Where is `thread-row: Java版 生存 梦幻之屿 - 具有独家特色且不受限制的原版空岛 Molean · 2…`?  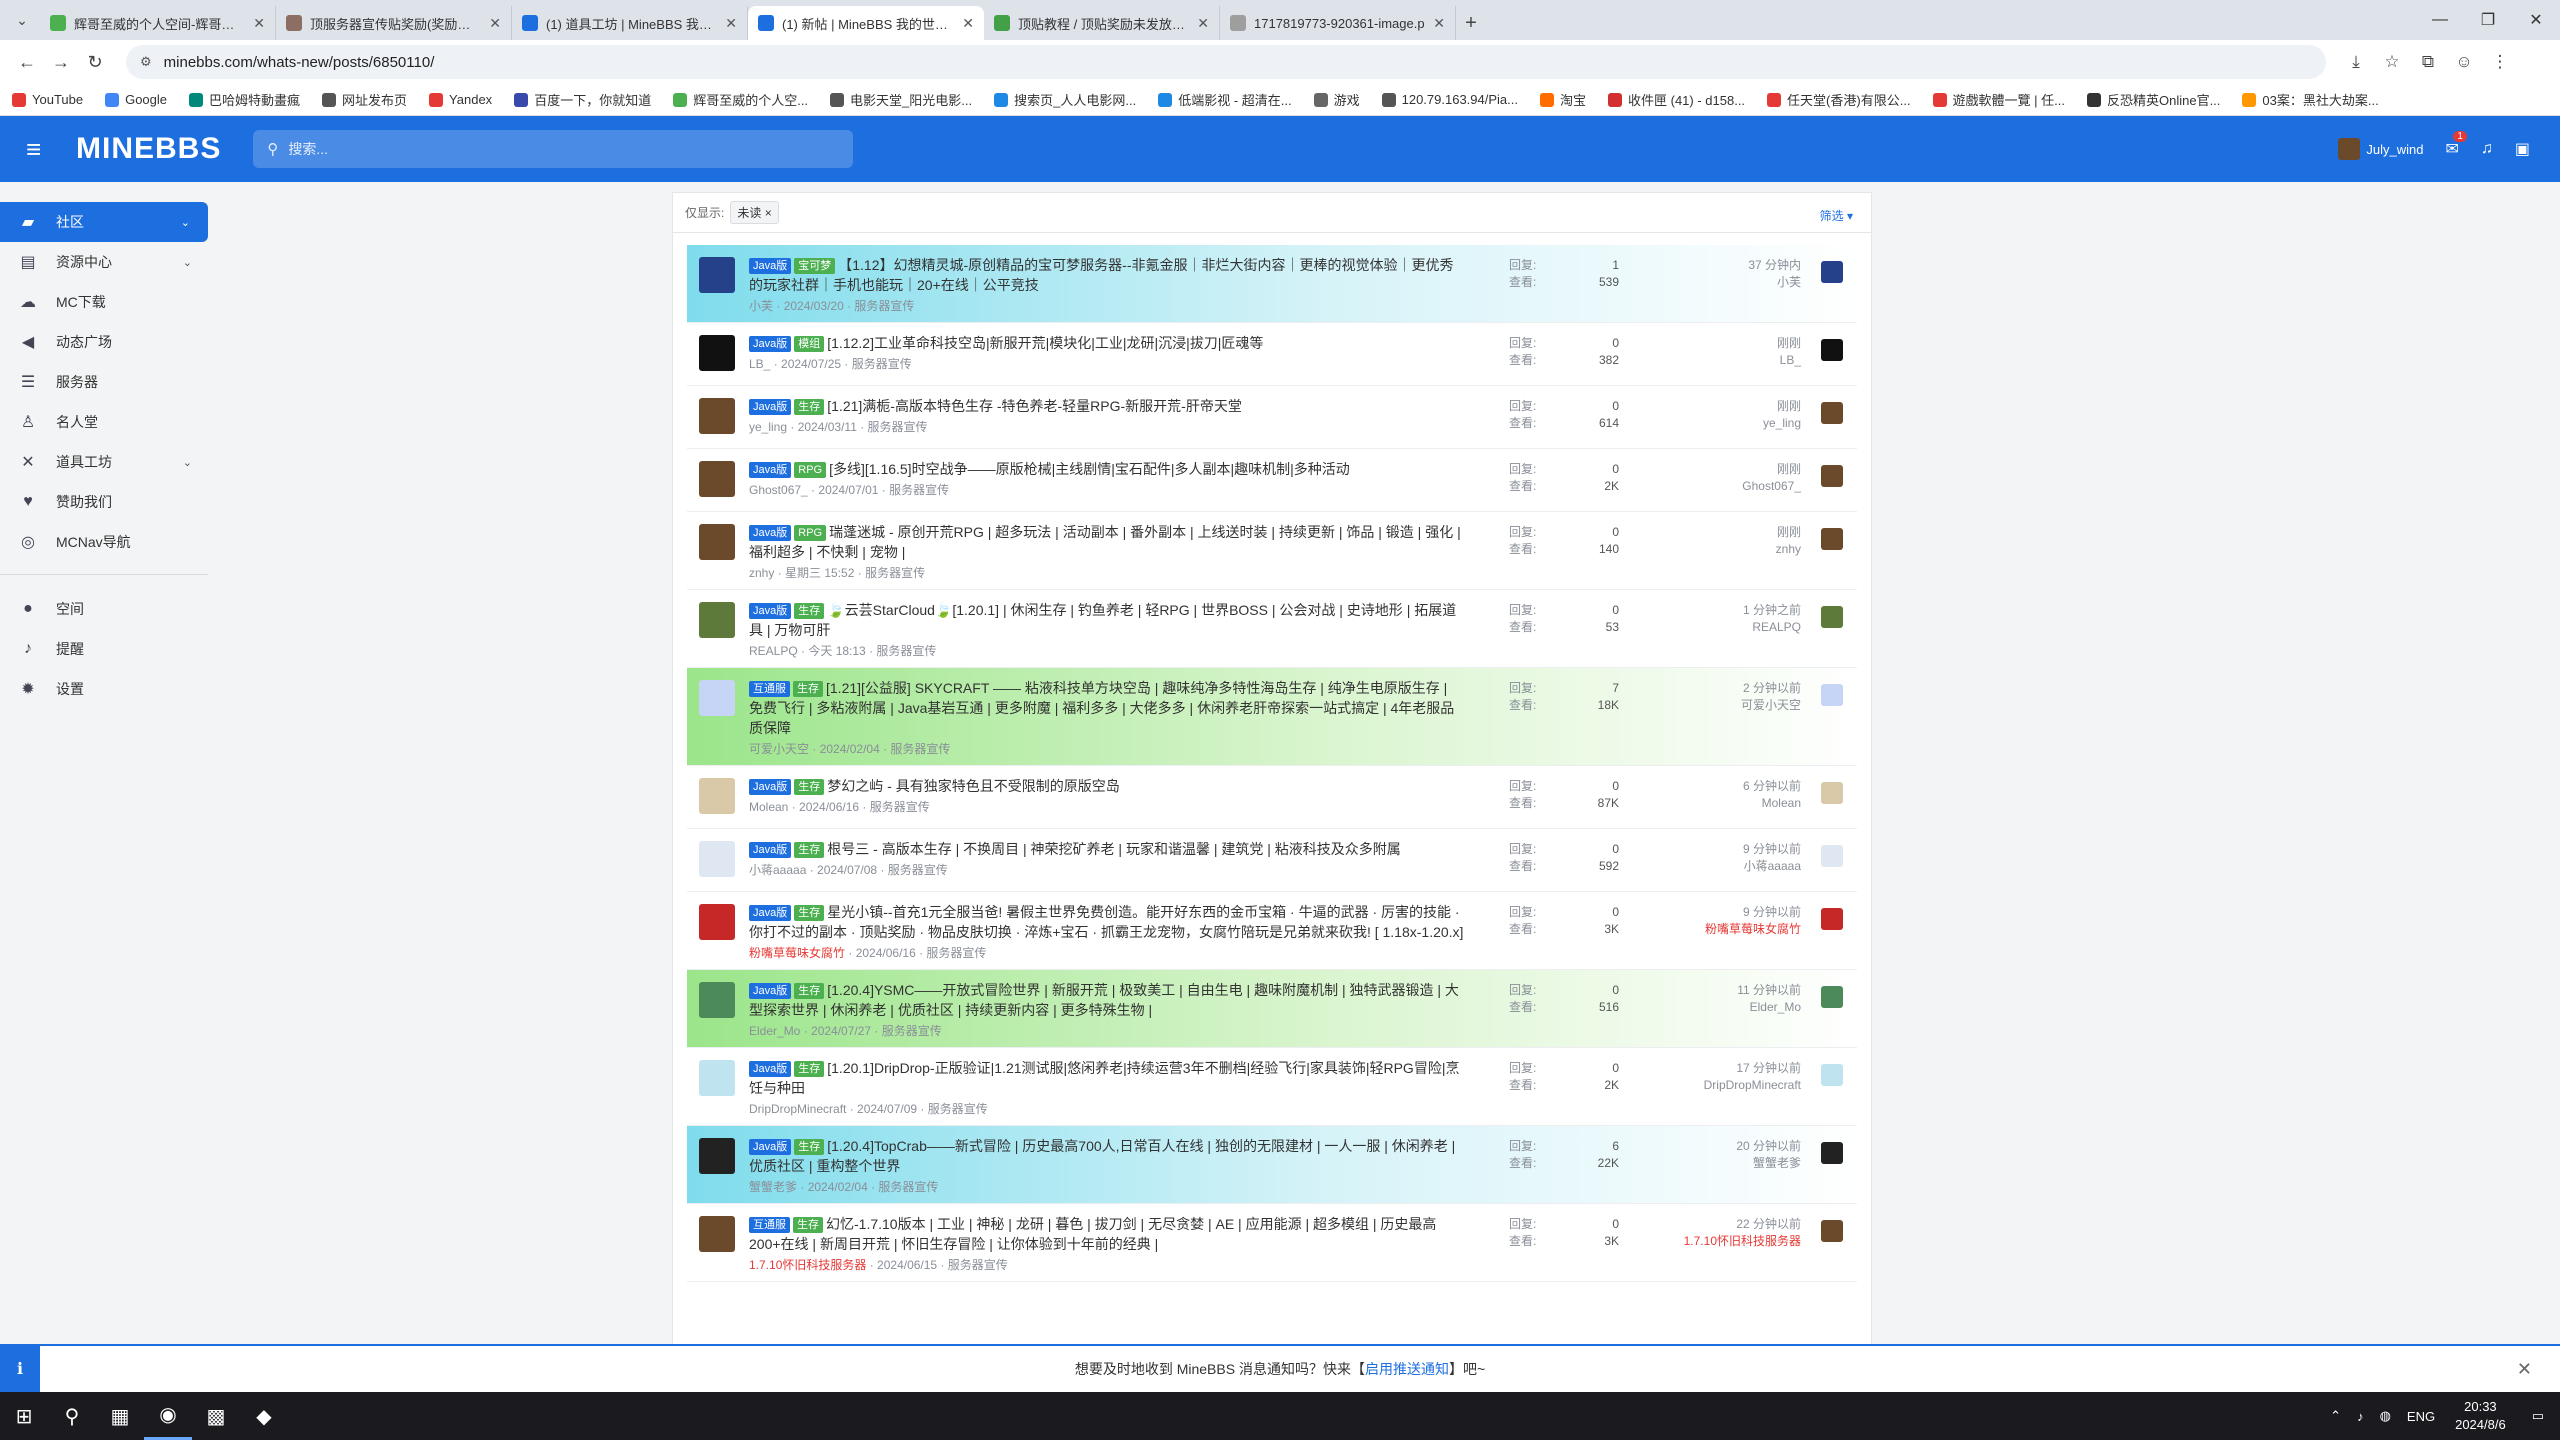 thread-row: Java版 生存 梦幻之屿 - 具有独家特色且不受限制的原版空岛 Molean · 2… is located at coordinates (1272, 797).